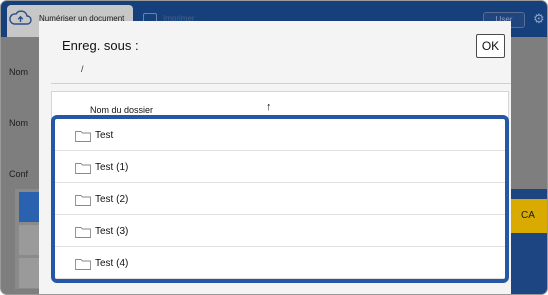 This screenshot has width=548, height=295. What do you see at coordinates (280, 167) in the screenshot?
I see `folder-row: Test (1)` at bounding box center [280, 167].